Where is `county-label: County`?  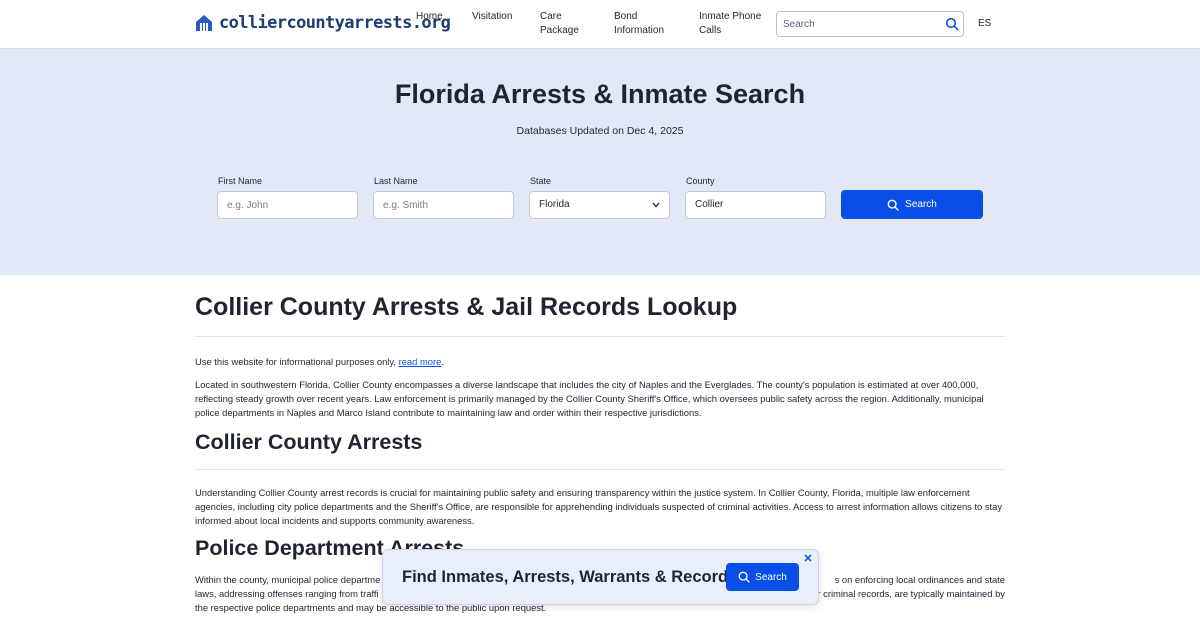 county-label: County is located at coordinates (700, 181).